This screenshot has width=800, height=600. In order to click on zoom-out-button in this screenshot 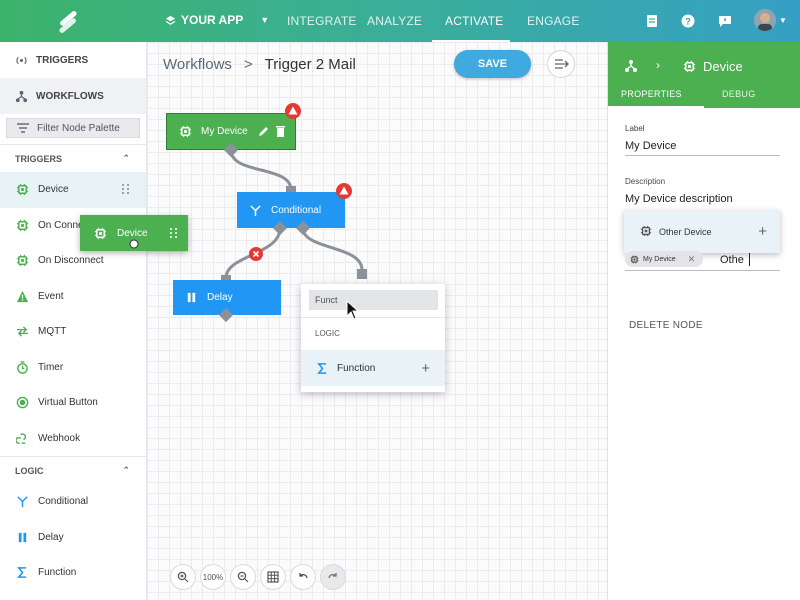, I will do `click(243, 577)`.